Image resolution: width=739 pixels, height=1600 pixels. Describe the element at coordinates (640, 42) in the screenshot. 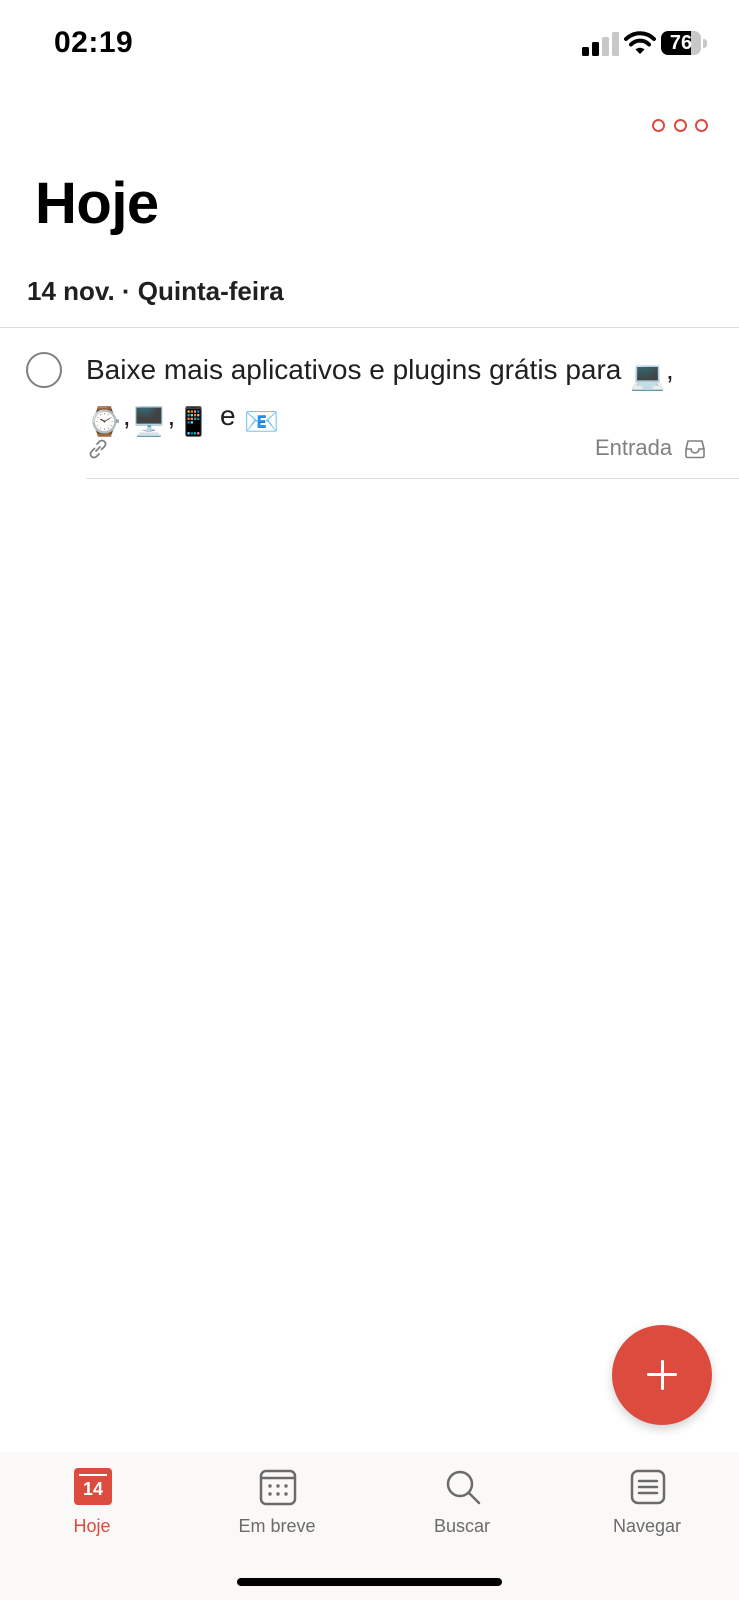

I see `wifi-icon` at that location.